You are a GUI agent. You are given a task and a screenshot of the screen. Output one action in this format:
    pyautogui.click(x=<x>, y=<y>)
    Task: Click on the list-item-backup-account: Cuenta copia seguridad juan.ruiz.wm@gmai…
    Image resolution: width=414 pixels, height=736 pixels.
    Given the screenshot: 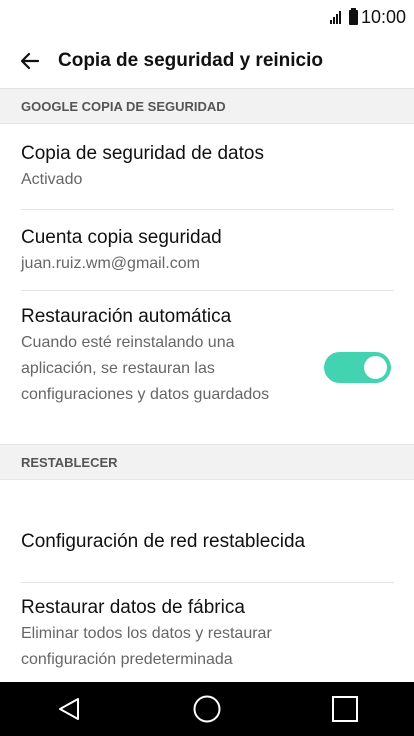 What is the action you would take?
    pyautogui.click(x=207, y=251)
    